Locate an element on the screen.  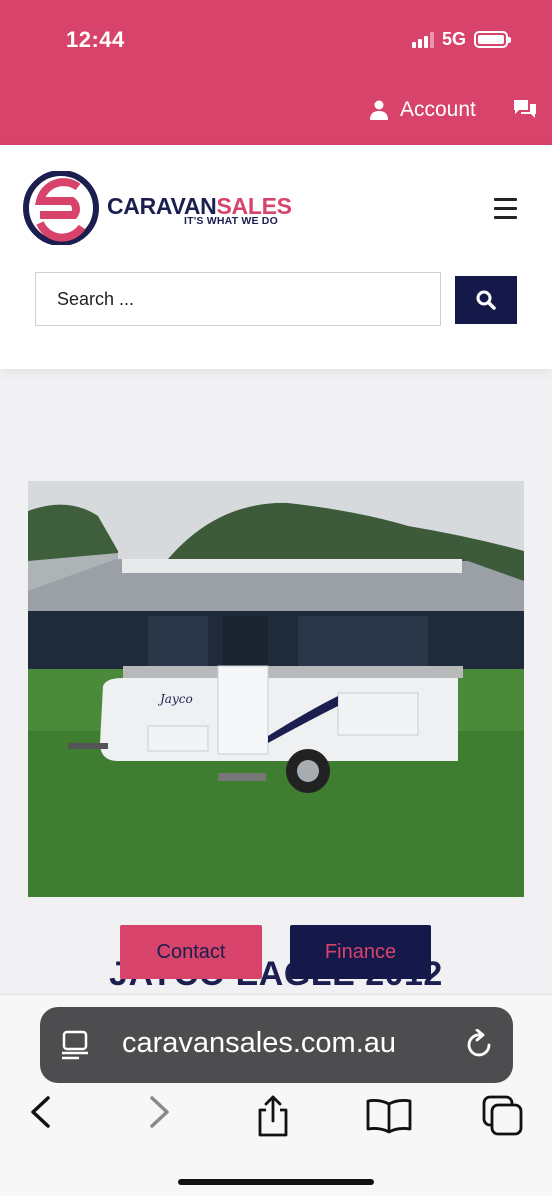
reload-icon is located at coordinates (480, 1045).